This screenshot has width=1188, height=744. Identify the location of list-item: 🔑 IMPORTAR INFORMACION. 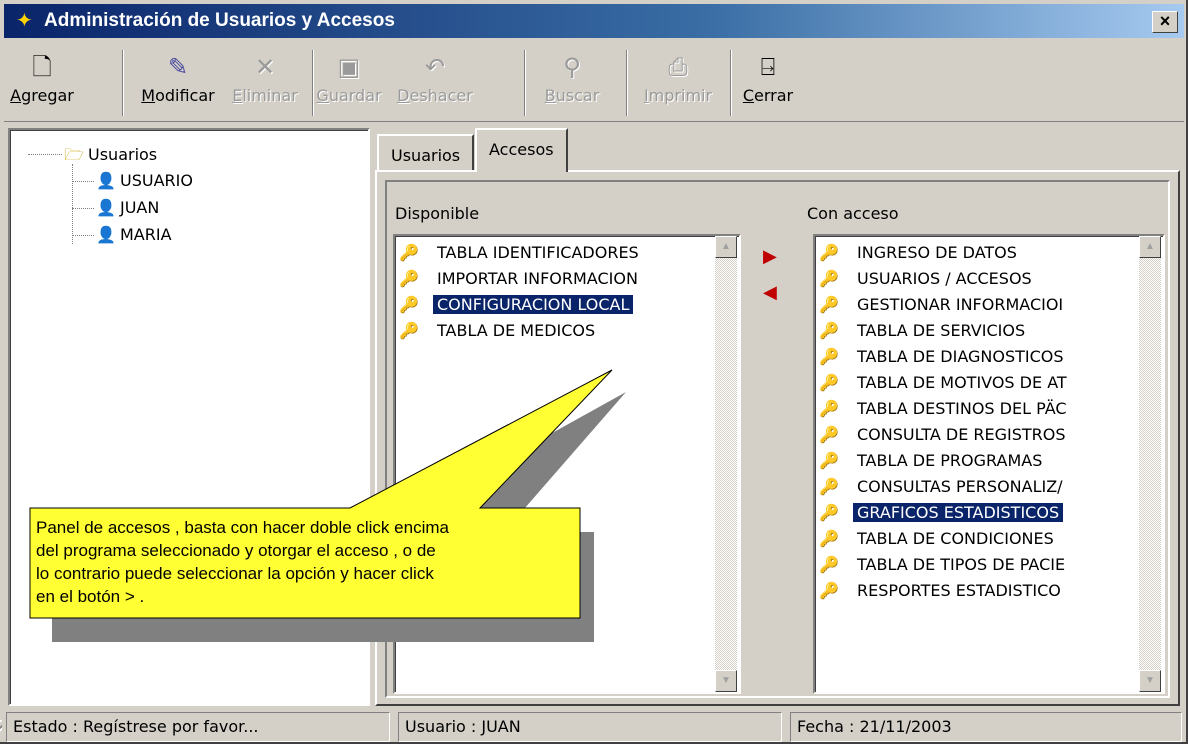
(554, 279).